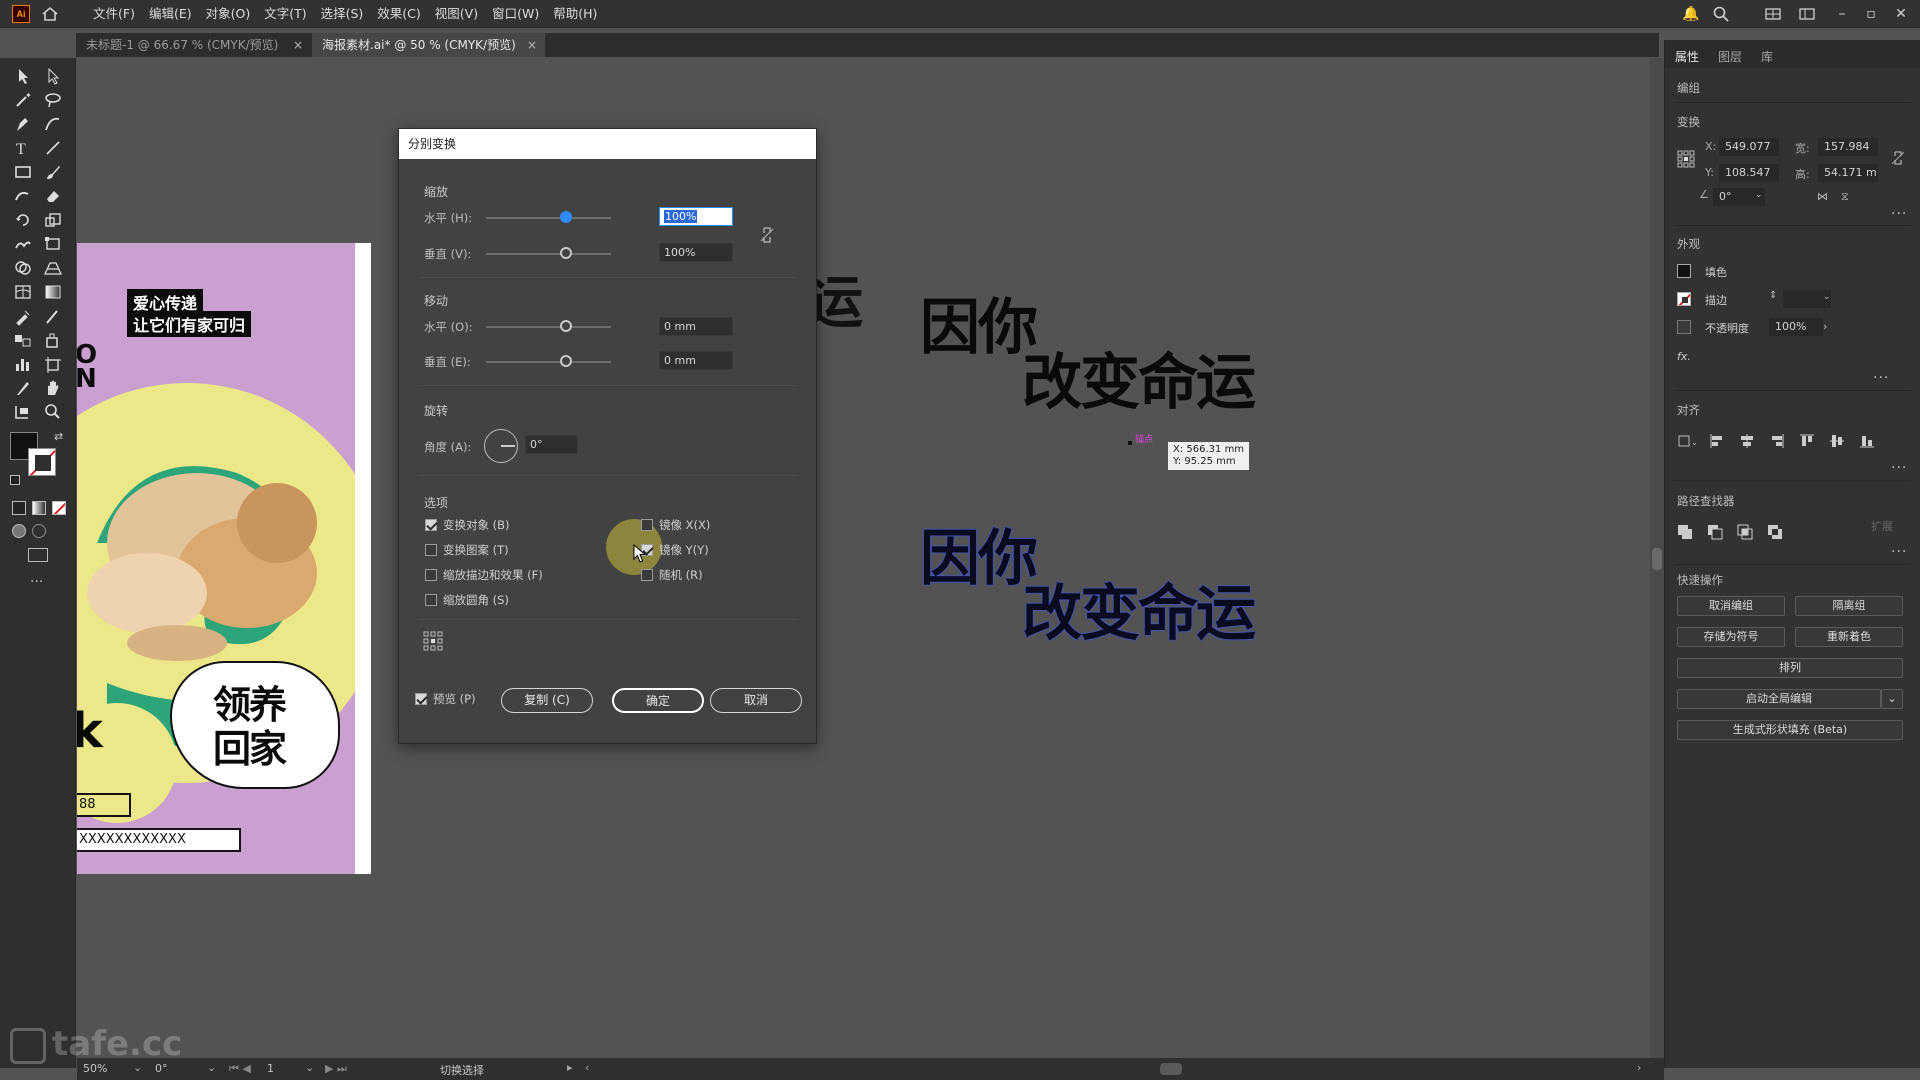  I want to click on align-vertical-center-icon, so click(1837, 441).